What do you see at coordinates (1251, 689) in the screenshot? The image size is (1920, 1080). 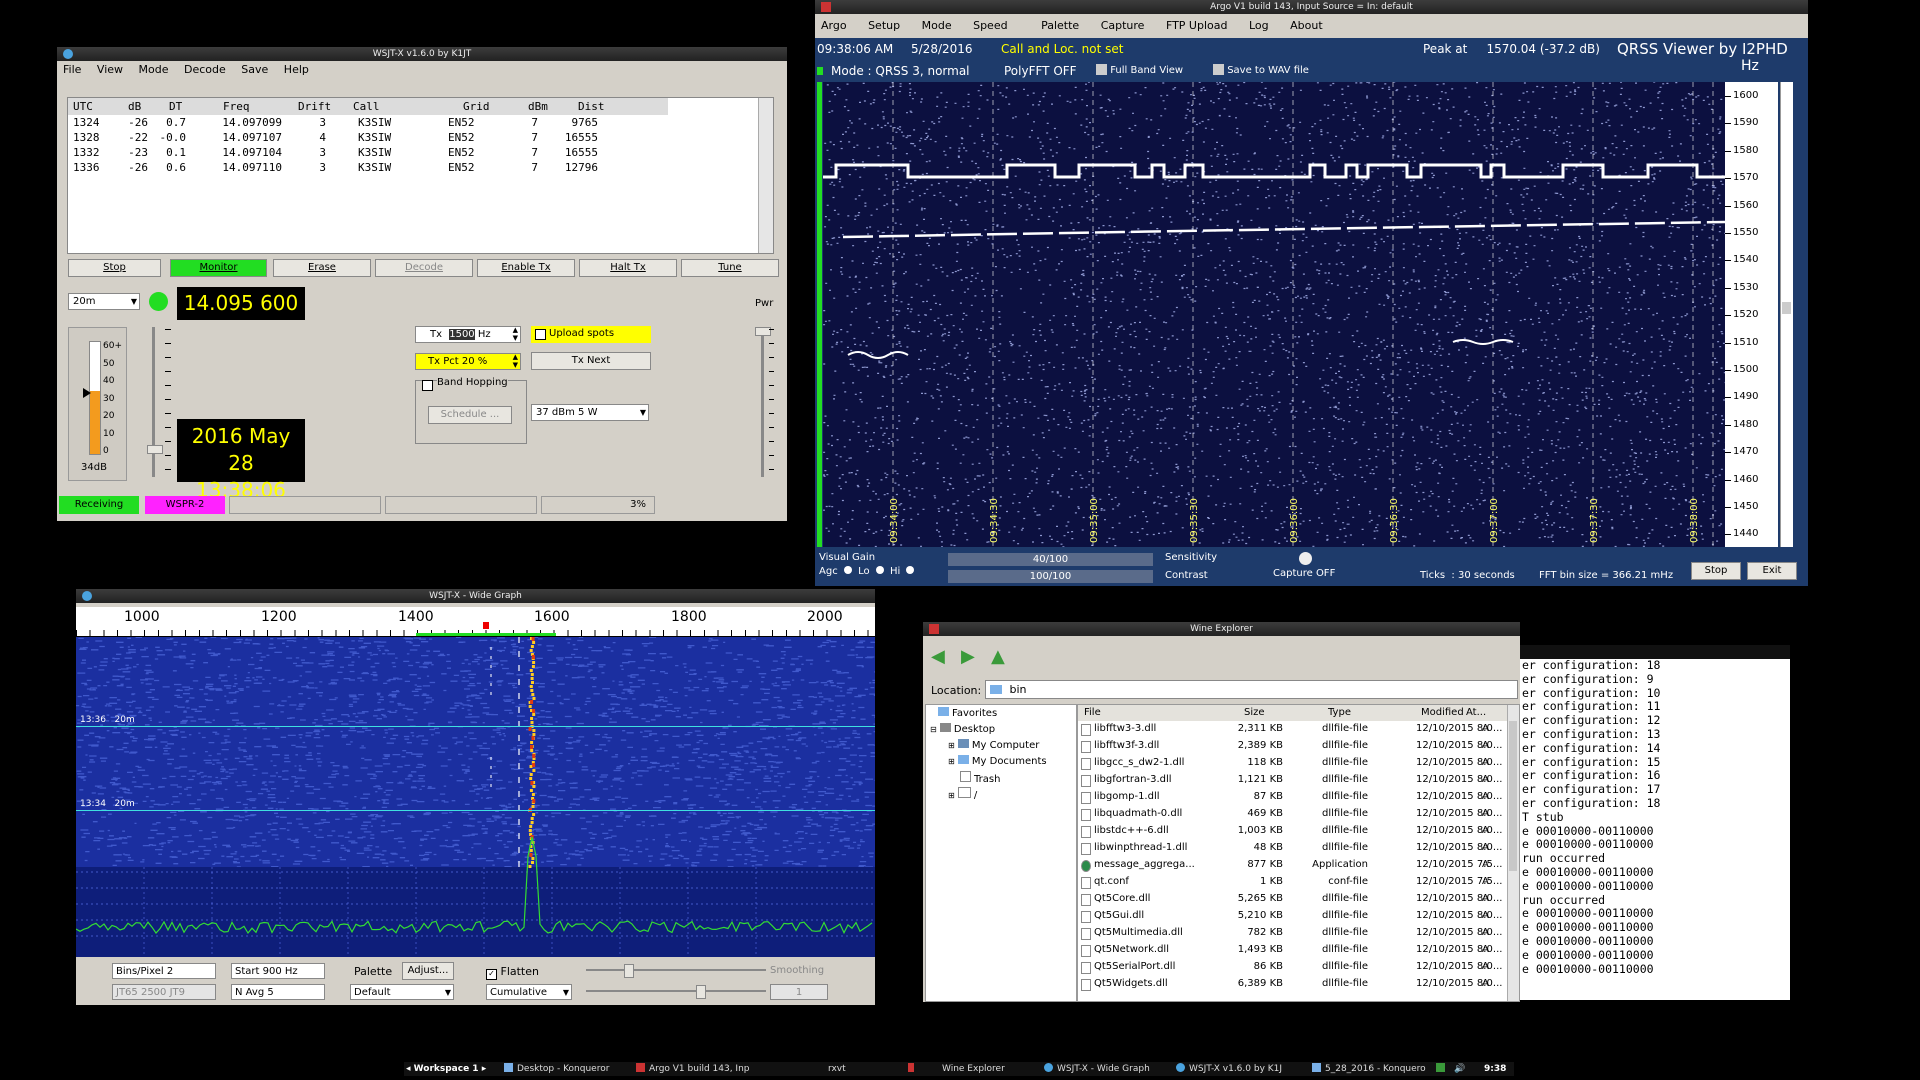 I see `location-field: bin` at bounding box center [1251, 689].